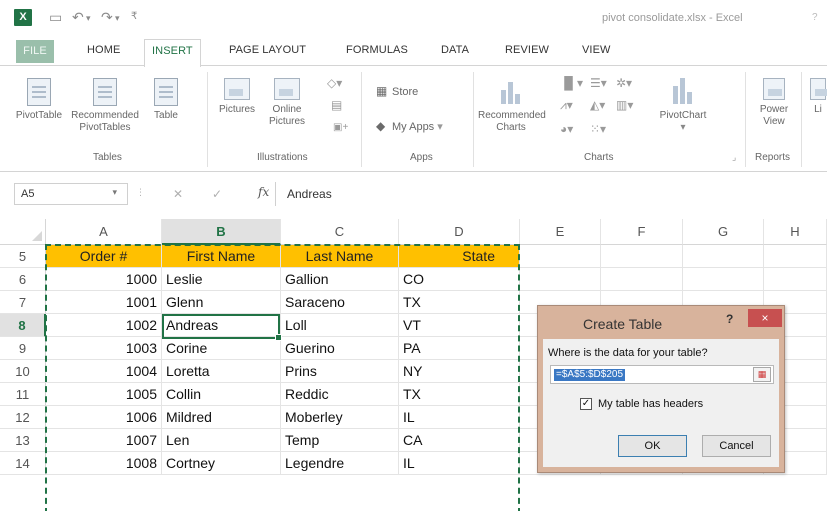 Image resolution: width=827 pixels, height=511 pixels. What do you see at coordinates (459, 325) in the screenshot?
I see `table-cell: VT` at bounding box center [459, 325].